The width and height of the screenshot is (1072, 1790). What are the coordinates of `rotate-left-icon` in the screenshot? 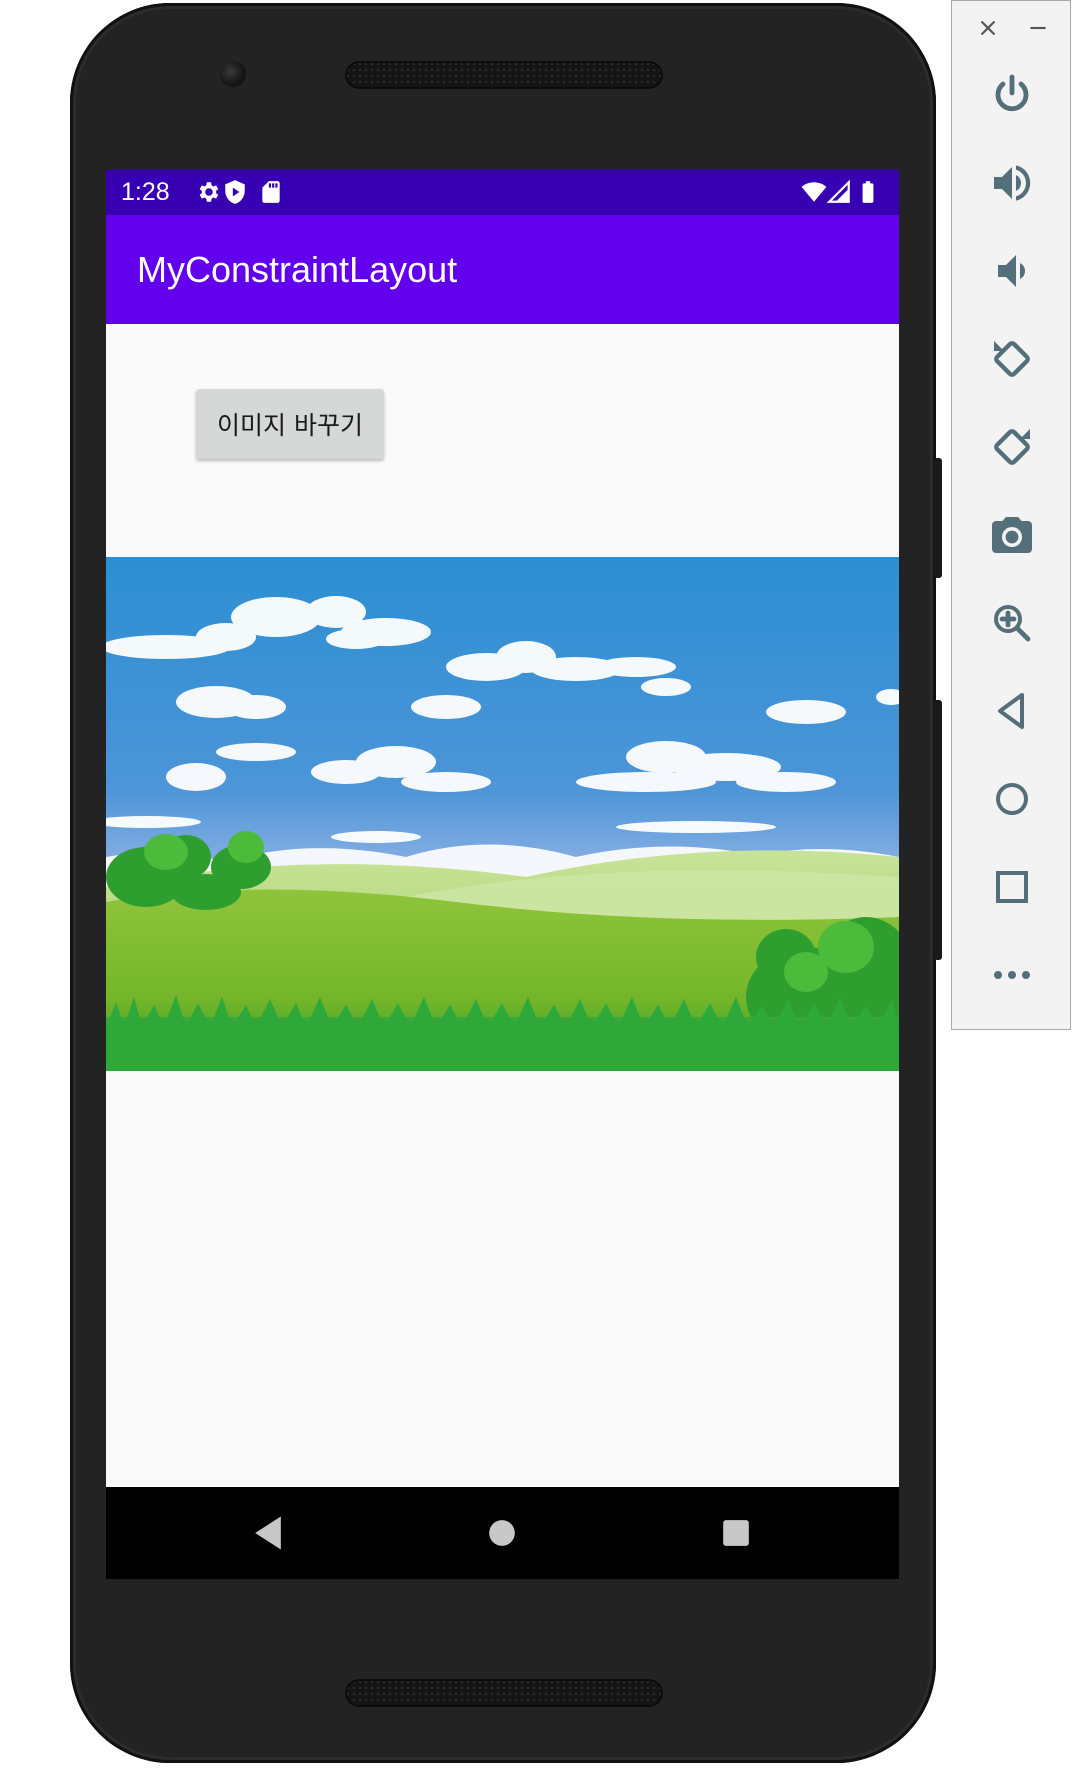 It's located at (1012, 359).